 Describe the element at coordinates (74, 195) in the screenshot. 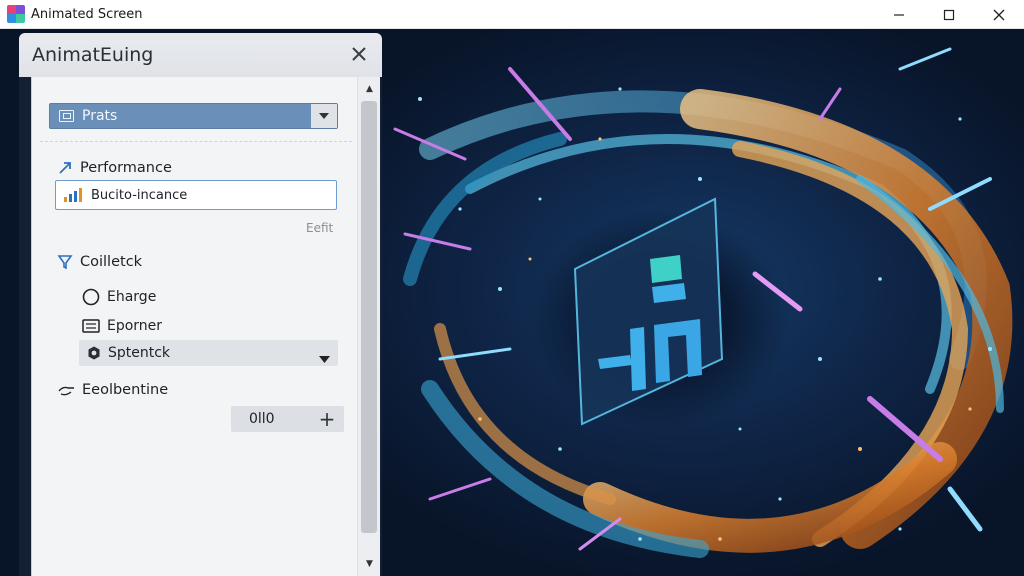

I see `bar-chart-icon` at that location.